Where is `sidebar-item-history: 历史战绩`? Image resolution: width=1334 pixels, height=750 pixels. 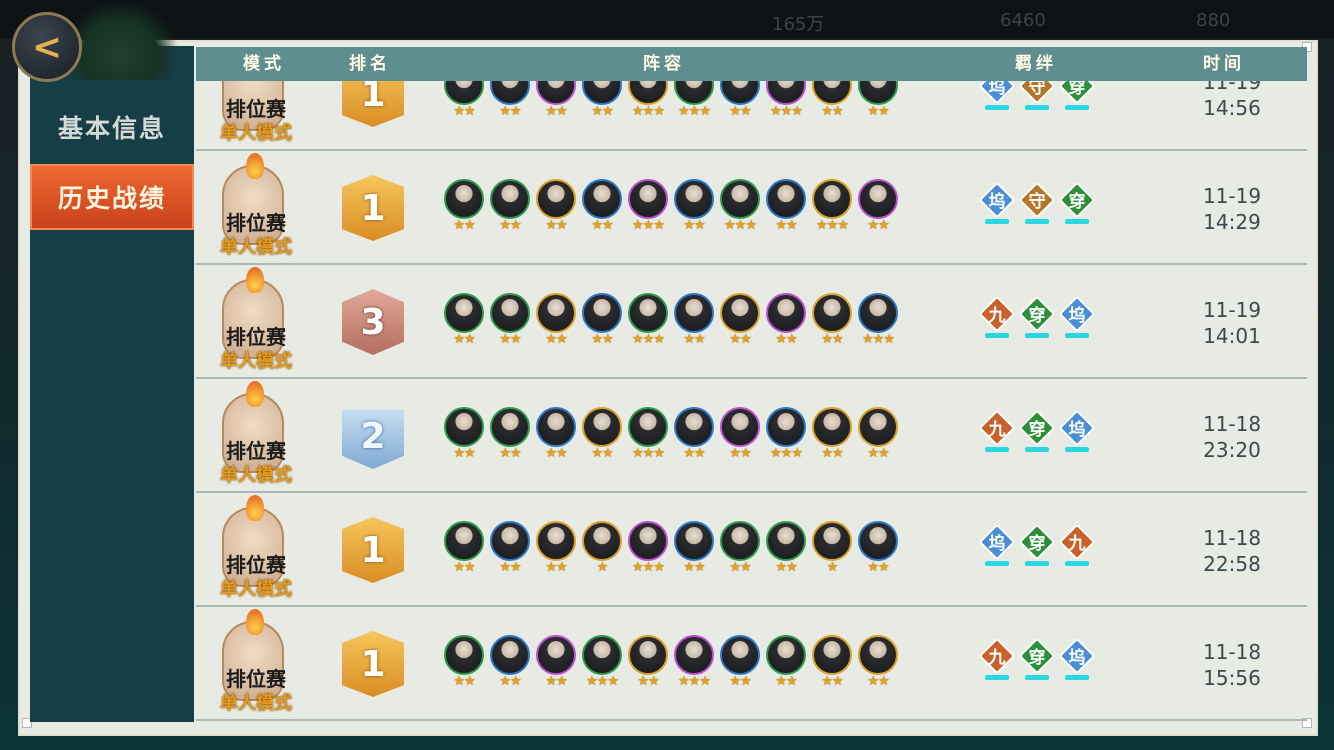
sidebar-item-history: 历史战绩 is located at coordinates (112, 197).